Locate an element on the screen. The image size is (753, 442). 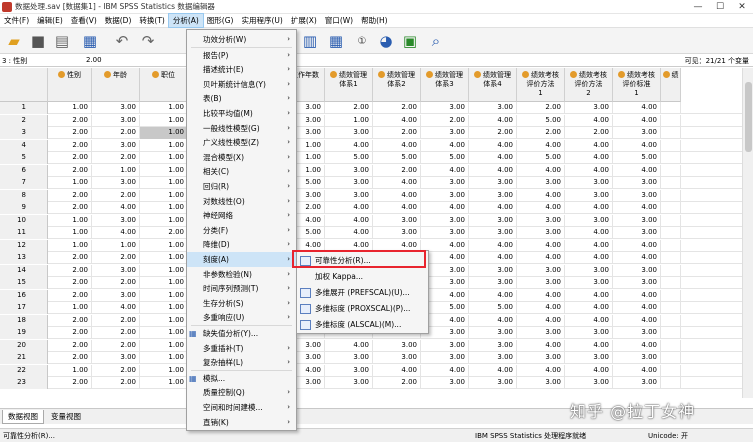
menu-7: 实用程序(U) is located at coordinates (261, 20).